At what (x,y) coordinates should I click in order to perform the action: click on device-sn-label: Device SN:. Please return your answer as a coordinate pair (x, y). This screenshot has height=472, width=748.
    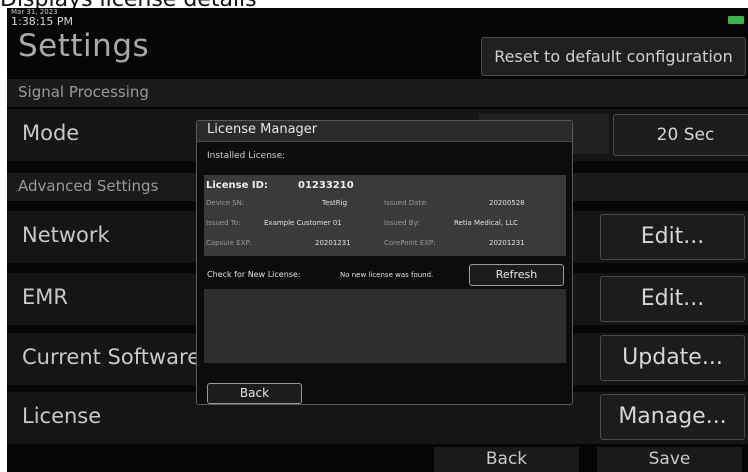
    Looking at the image, I should click on (225, 203).